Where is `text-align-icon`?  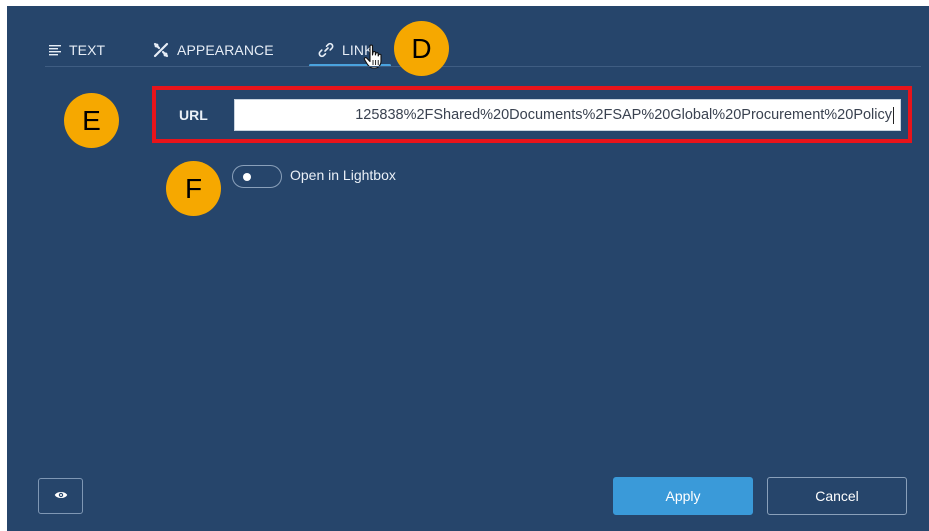
text-align-icon is located at coordinates (55, 50).